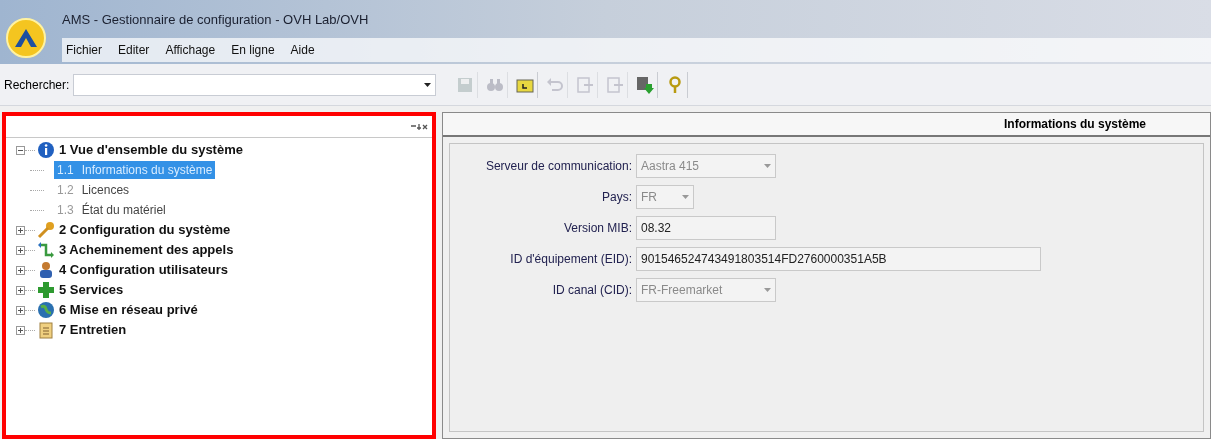 Image resolution: width=1211 pixels, height=439 pixels. What do you see at coordinates (84, 50) in the screenshot?
I see `menu-item: Fichier` at bounding box center [84, 50].